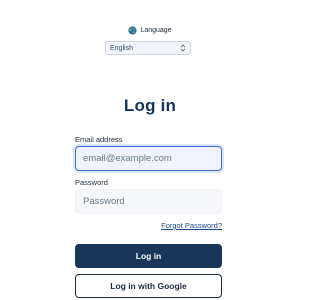  I want to click on language-header: Language, so click(150, 30).